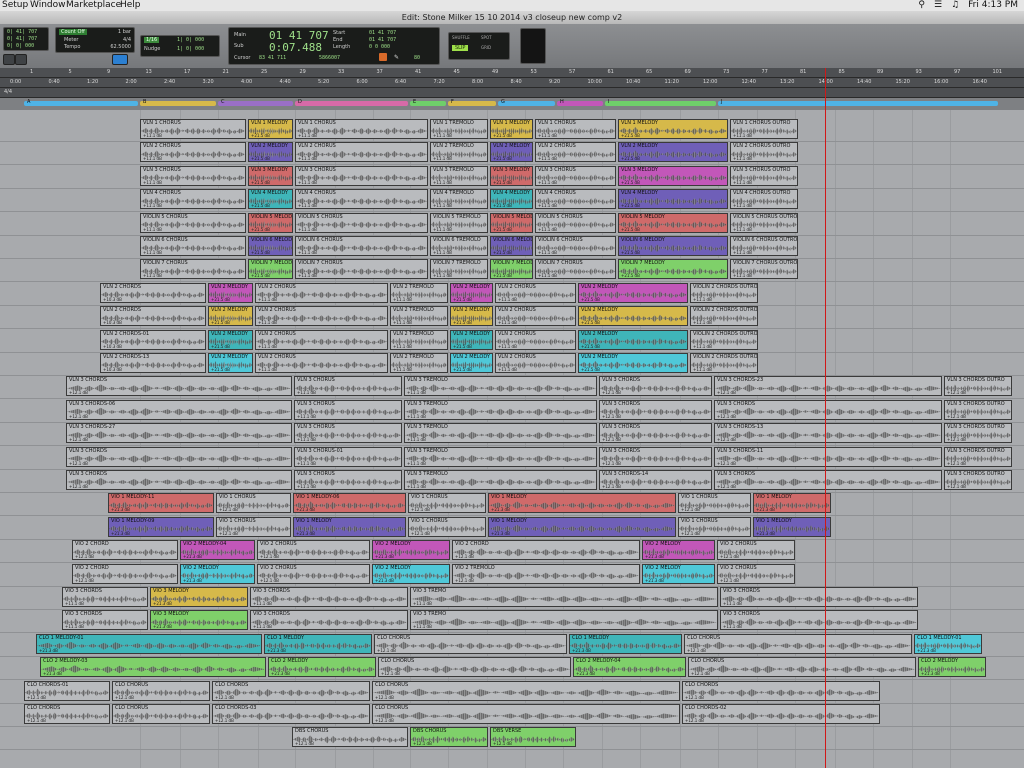  Describe the element at coordinates (348, 456) in the screenshot. I see `audio-clip: VLN 3 CHORUS-01 +11.1 dB` at that location.